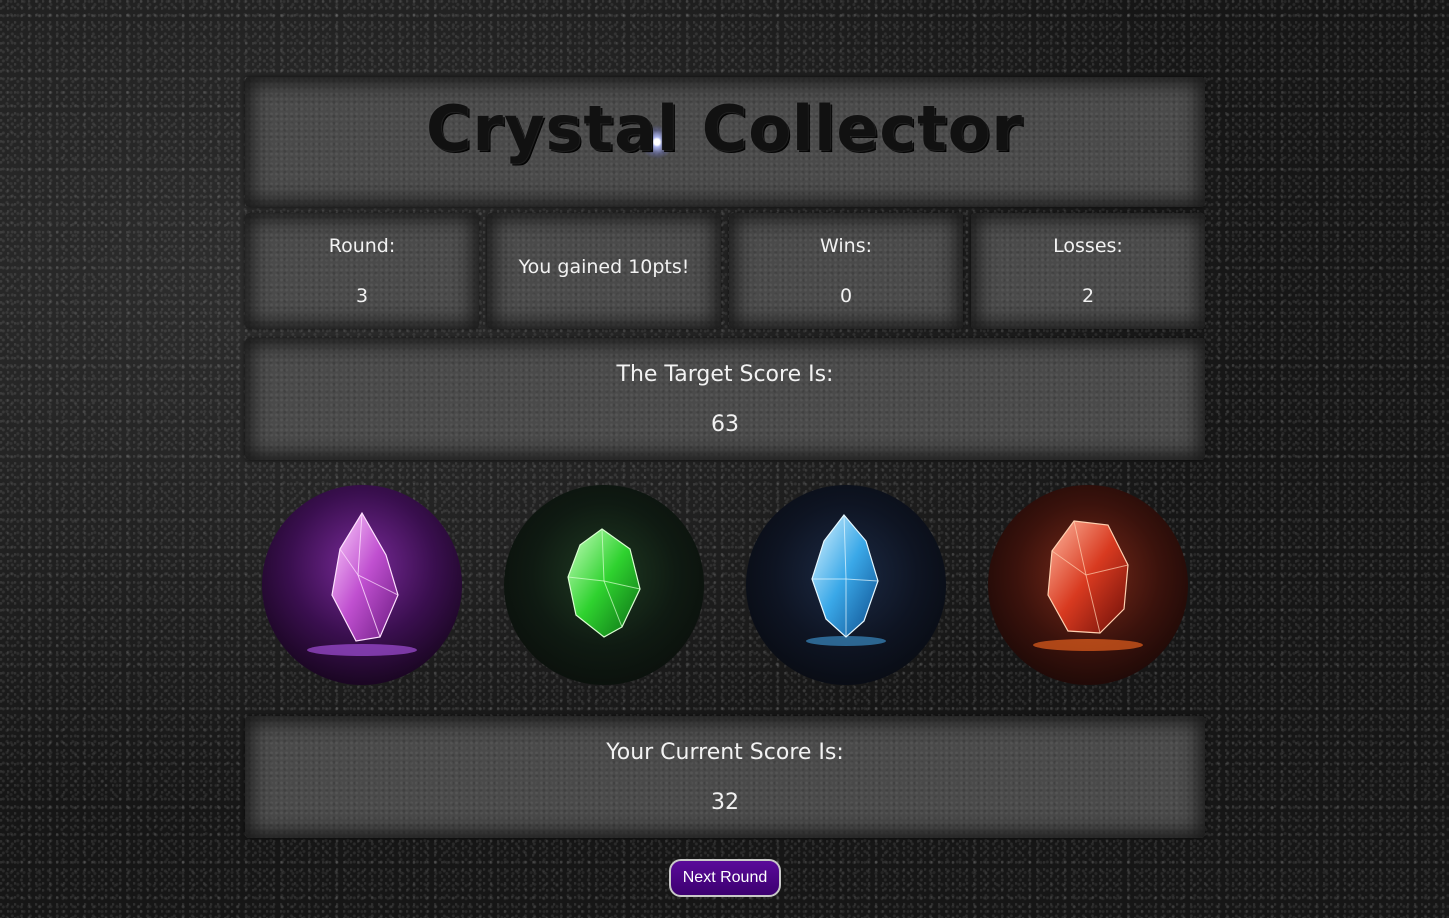 The width and height of the screenshot is (1449, 918). I want to click on target-score-label: The Target Score Is:, so click(725, 374).